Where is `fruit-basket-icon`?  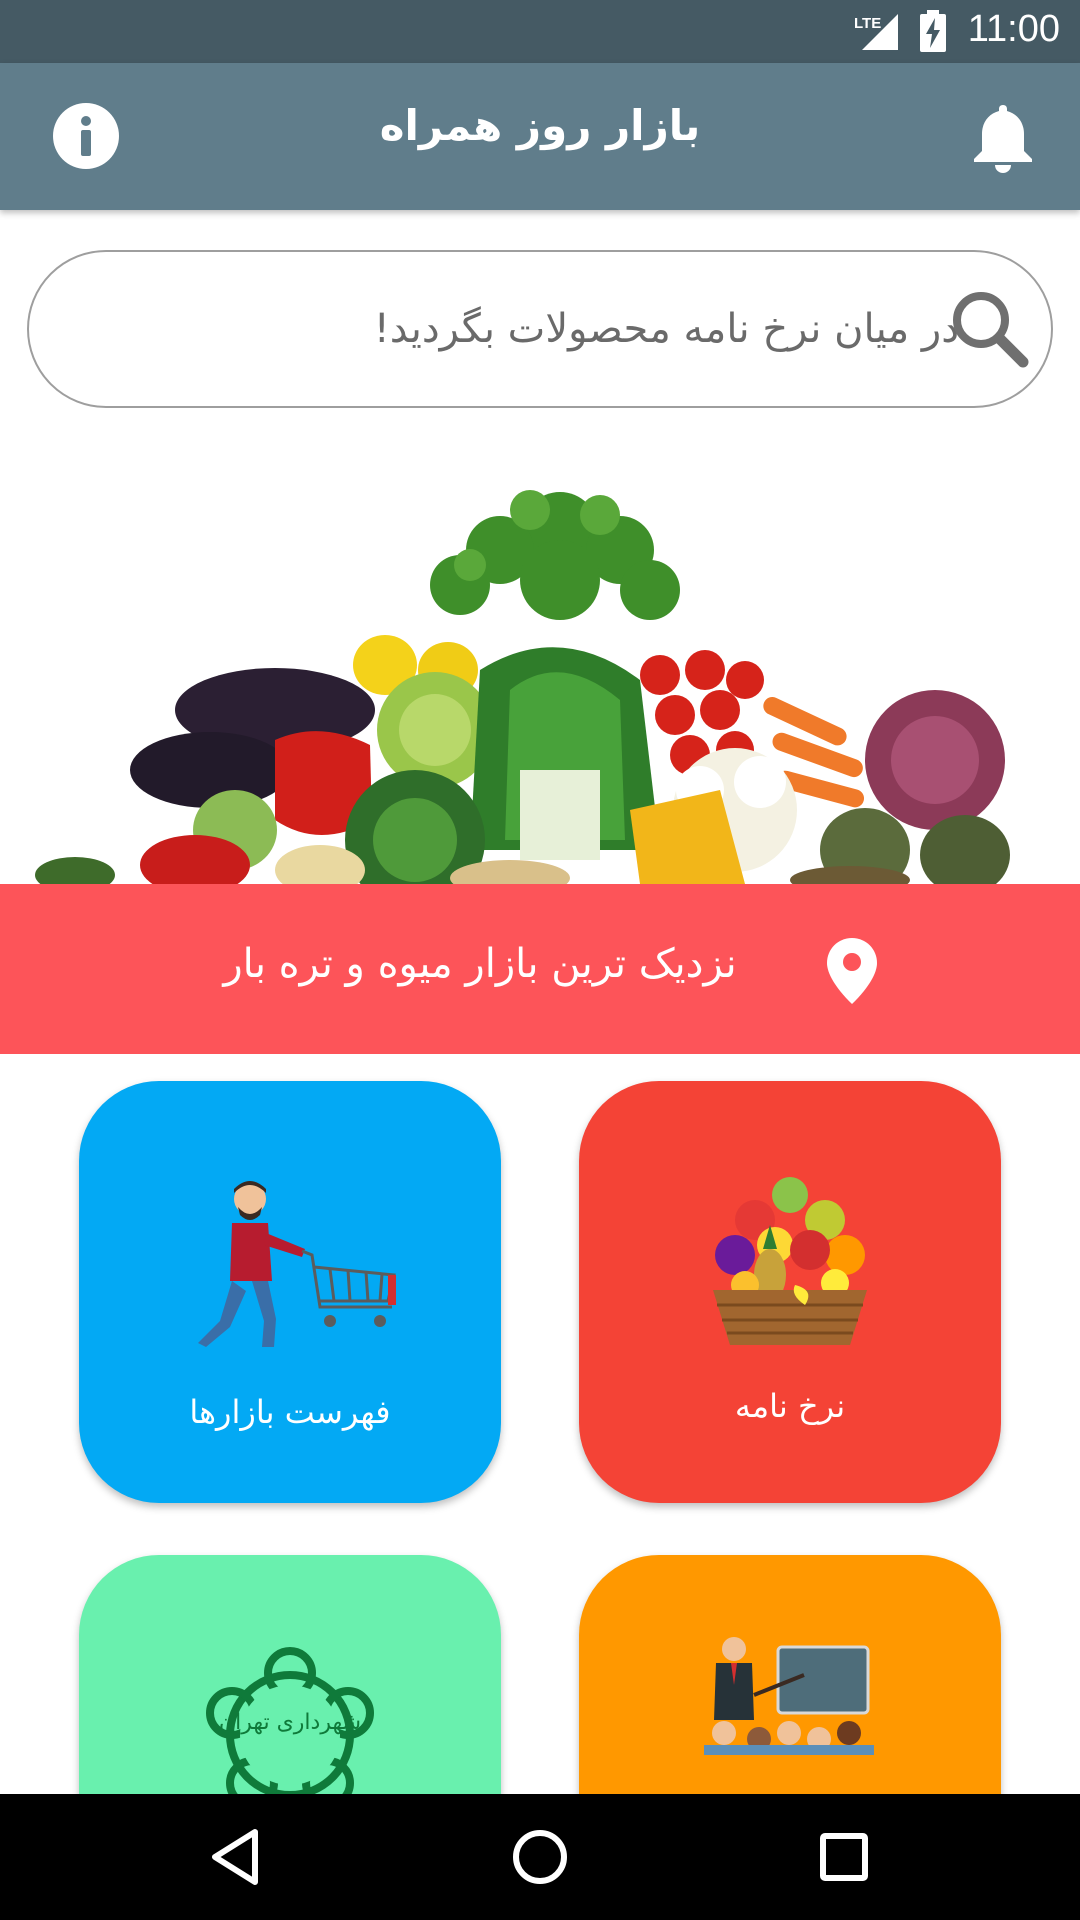 fruit-basket-icon is located at coordinates (790, 1261).